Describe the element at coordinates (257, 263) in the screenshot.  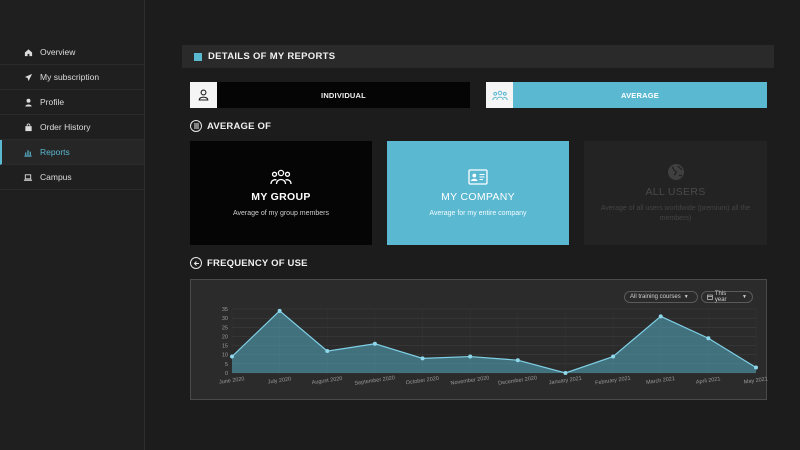
I see `frequency-title: FREQUENCY OF USE` at that location.